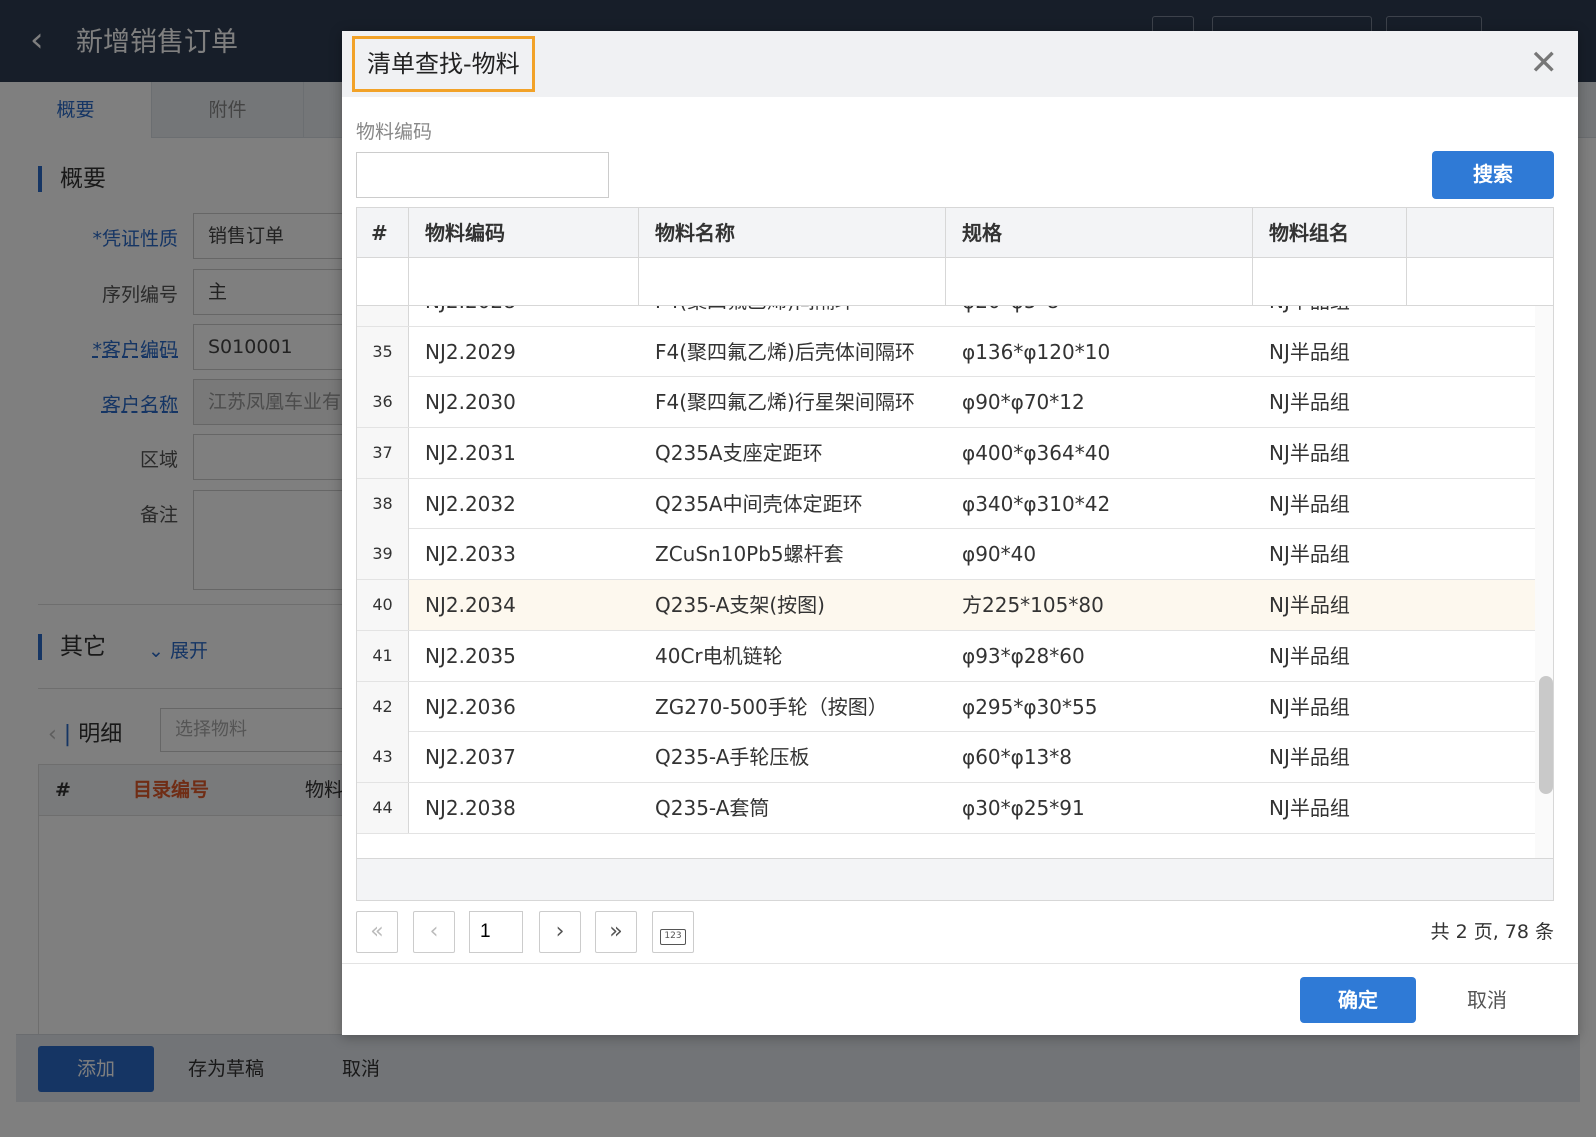 The height and width of the screenshot is (1137, 1596). What do you see at coordinates (383, 655) in the screenshot?
I see `row-index: 41` at bounding box center [383, 655].